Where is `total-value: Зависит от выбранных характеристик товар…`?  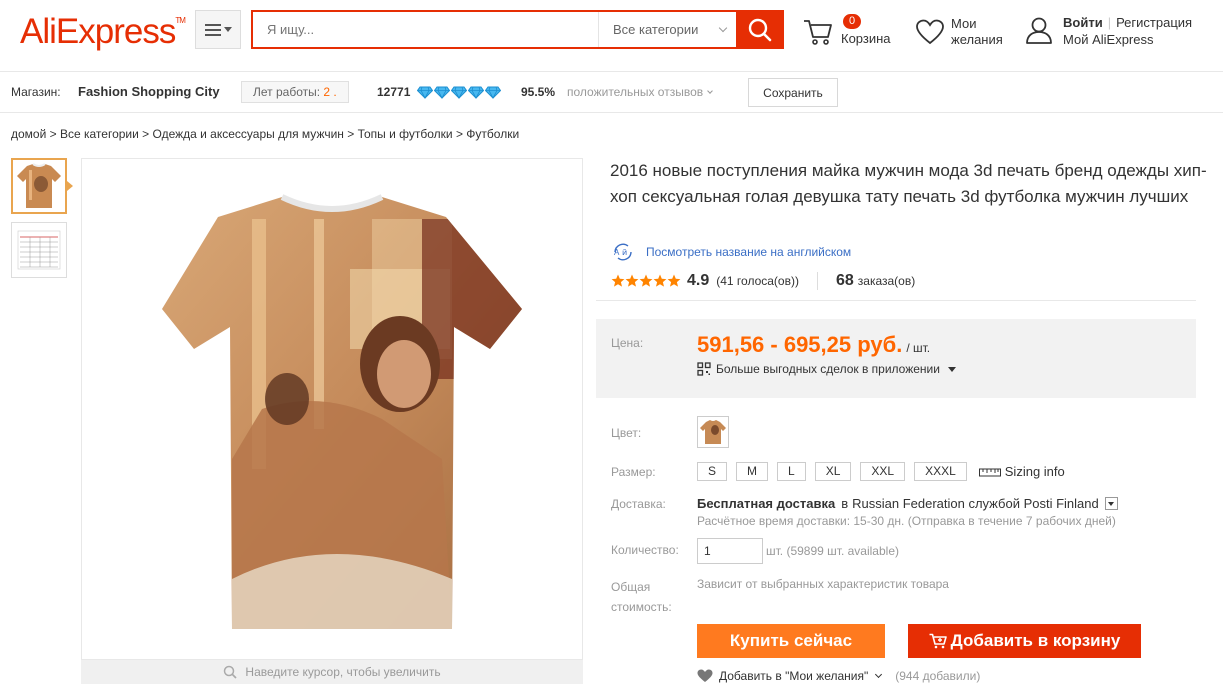
total-value: Зависит от выбранных характеристик товар… is located at coordinates (823, 584).